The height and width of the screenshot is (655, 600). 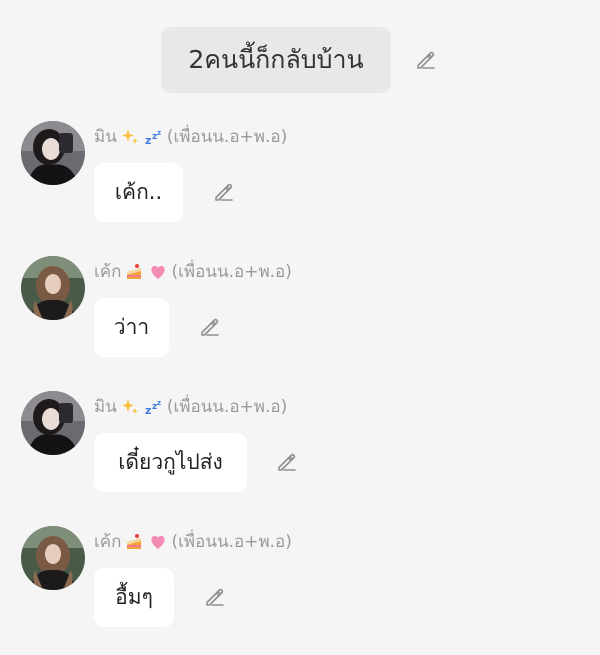 I want to click on message-bubble: อื้มๆ, so click(x=134, y=597).